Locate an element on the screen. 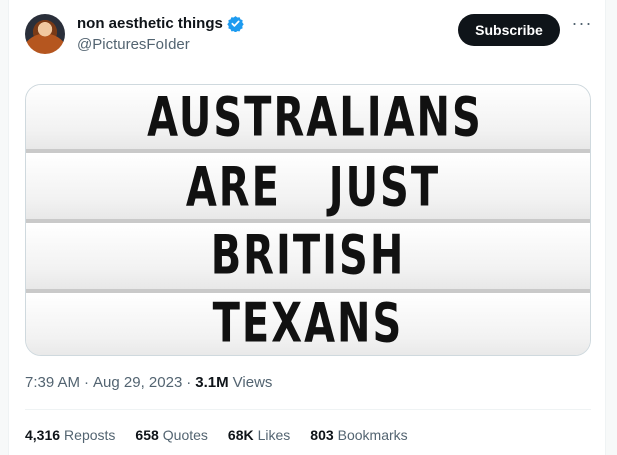  views-label: Views is located at coordinates (252, 382).